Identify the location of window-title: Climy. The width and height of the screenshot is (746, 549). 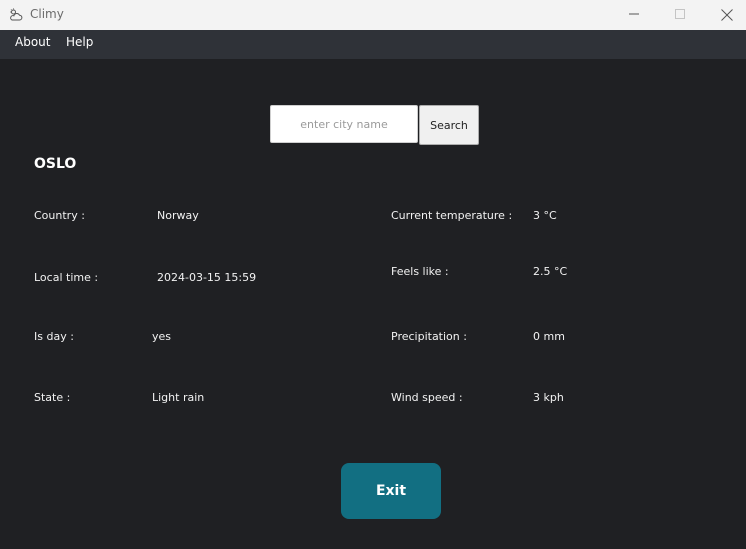
(47, 14).